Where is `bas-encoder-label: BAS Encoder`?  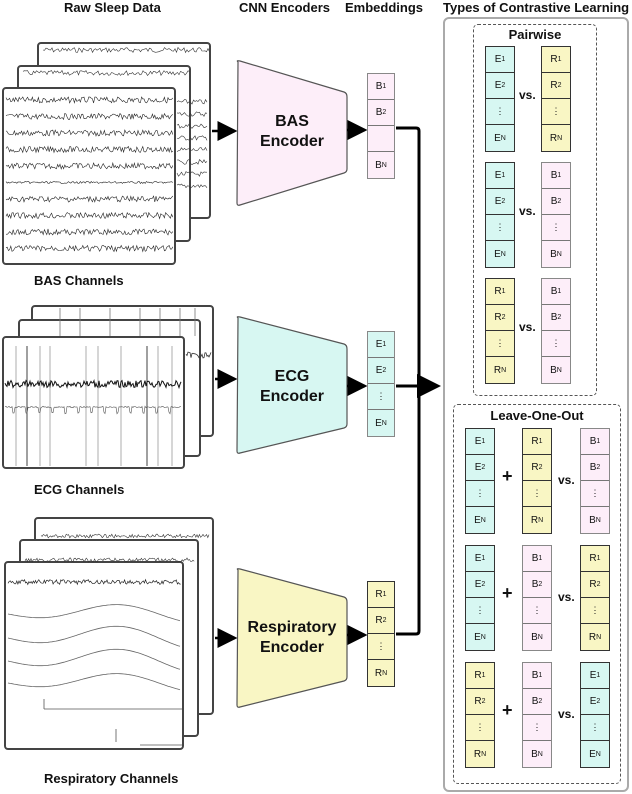 bas-encoder-label: BAS Encoder is located at coordinates (292, 132).